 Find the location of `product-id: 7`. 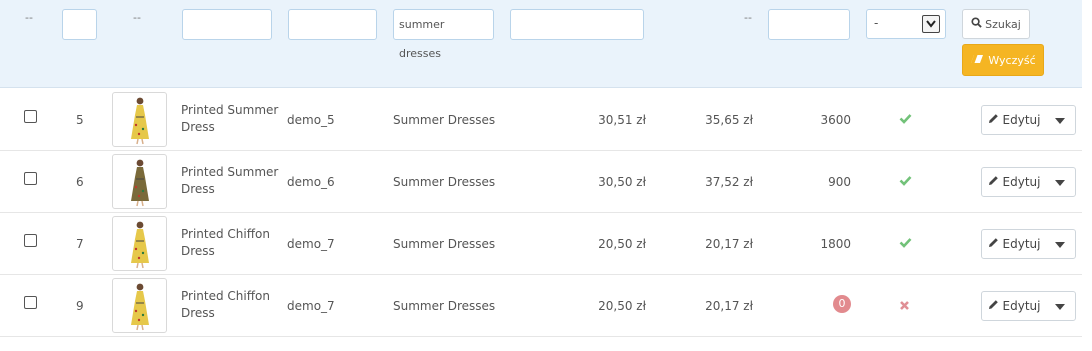

product-id: 7 is located at coordinates (80, 244).